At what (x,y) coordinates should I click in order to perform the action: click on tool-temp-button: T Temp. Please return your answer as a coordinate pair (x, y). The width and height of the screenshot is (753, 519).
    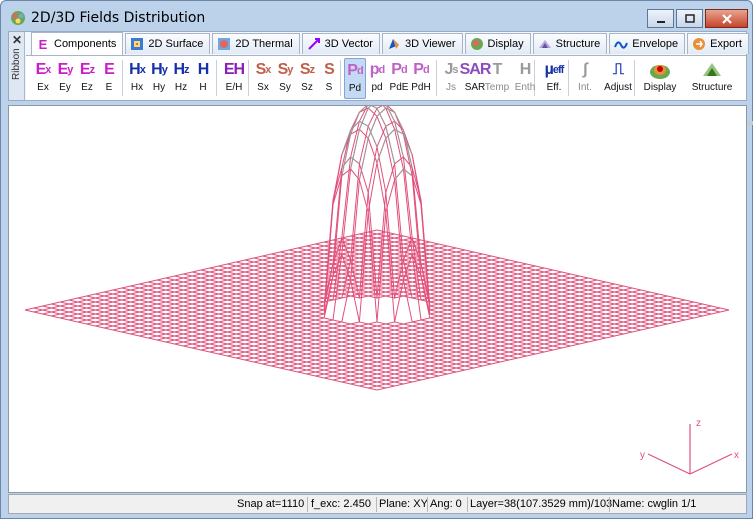
    Looking at the image, I should click on (497, 78).